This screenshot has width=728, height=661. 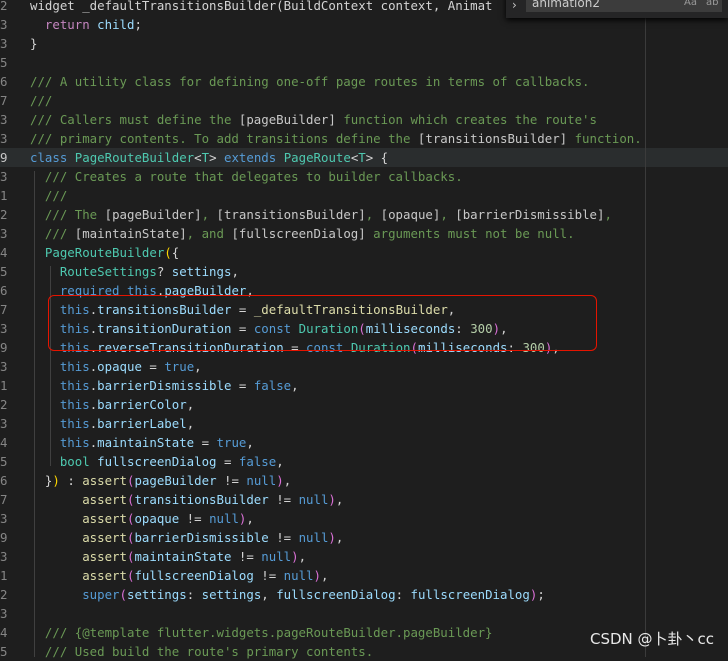 What do you see at coordinates (74, 461) in the screenshot?
I see `code-token: bool` at bounding box center [74, 461].